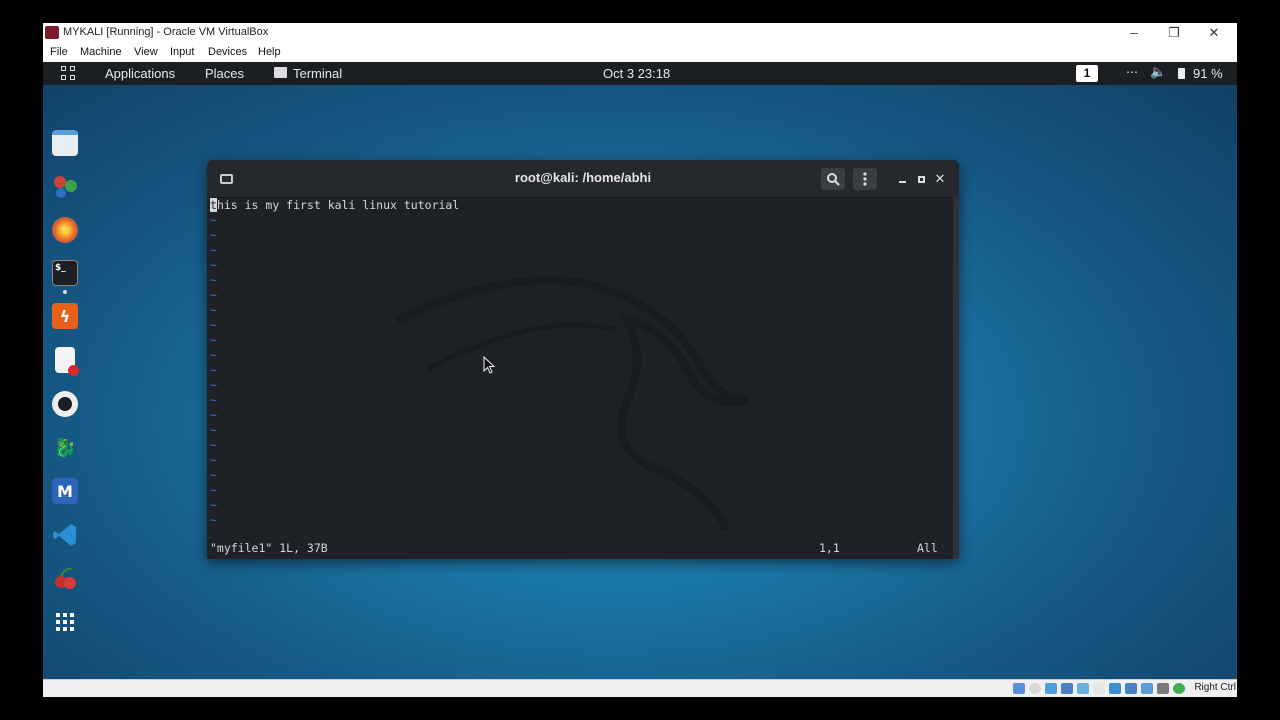  Describe the element at coordinates (269, 52) in the screenshot. I see `menu-help: Help` at that location.